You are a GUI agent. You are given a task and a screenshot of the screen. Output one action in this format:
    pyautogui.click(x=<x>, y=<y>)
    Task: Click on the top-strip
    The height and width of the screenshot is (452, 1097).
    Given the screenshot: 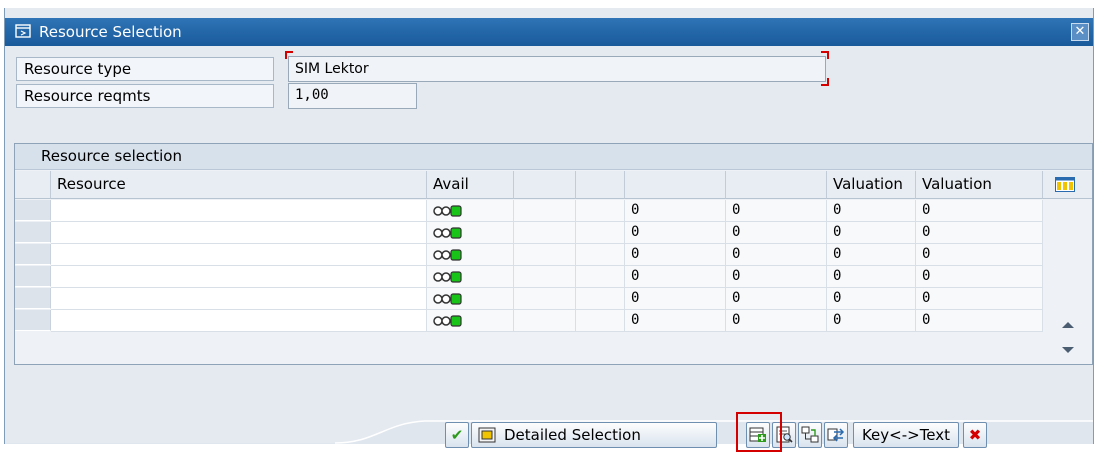 What is the action you would take?
    pyautogui.click(x=548, y=4)
    